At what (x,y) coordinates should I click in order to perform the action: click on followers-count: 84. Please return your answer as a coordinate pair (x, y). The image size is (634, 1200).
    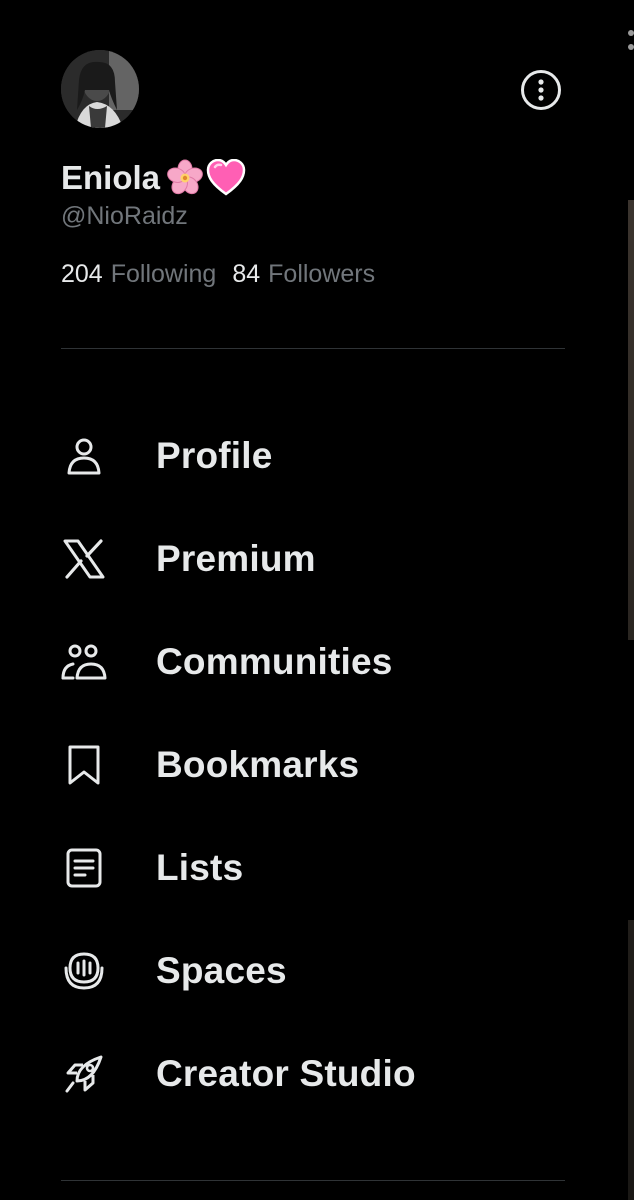
    Looking at the image, I should click on (246, 274).